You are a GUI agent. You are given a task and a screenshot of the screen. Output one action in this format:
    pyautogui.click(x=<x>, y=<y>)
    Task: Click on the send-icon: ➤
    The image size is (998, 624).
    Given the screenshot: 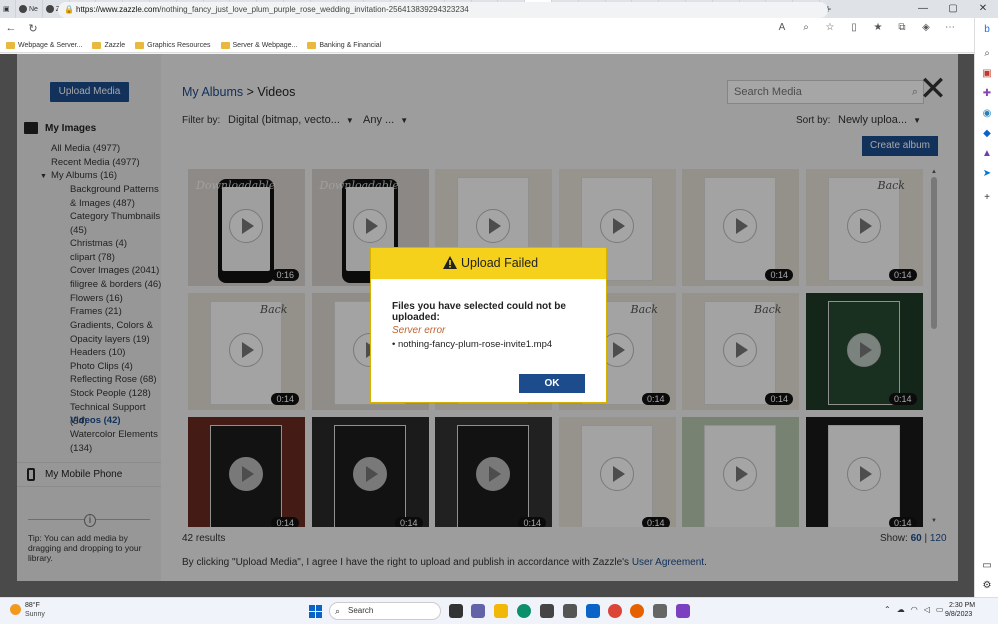 What is the action you would take?
    pyautogui.click(x=987, y=174)
    